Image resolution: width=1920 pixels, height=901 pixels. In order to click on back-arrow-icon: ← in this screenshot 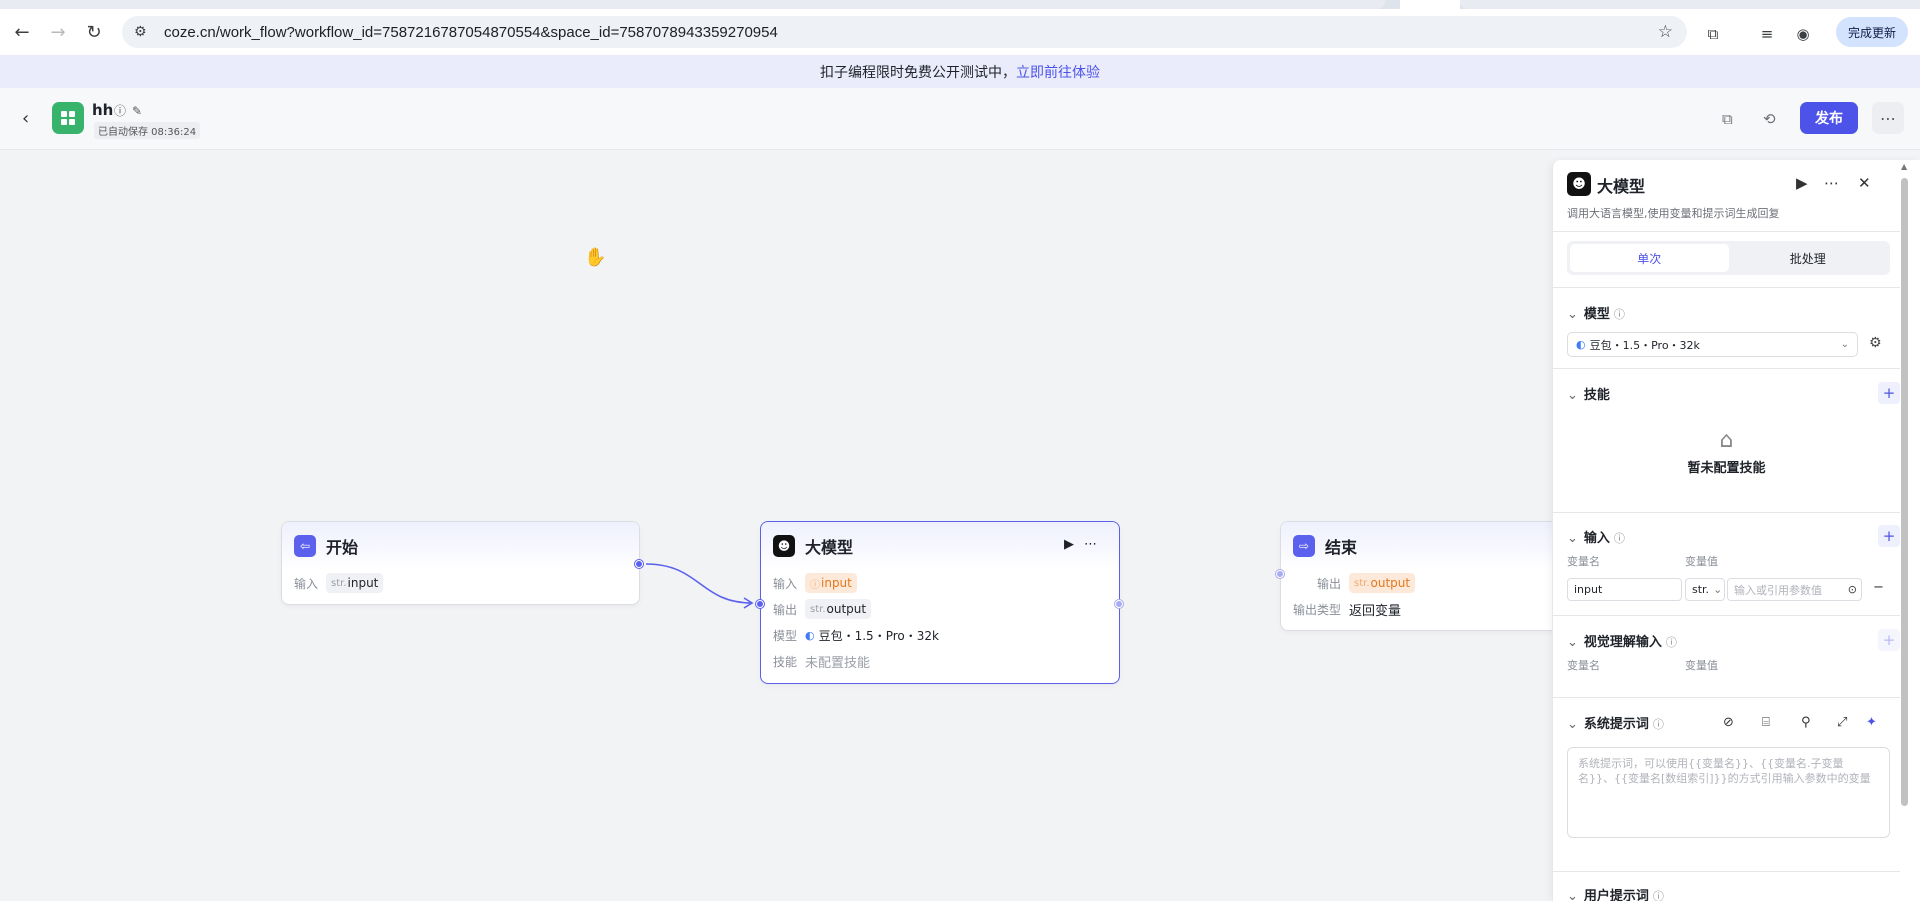, I will do `click(22, 32)`.